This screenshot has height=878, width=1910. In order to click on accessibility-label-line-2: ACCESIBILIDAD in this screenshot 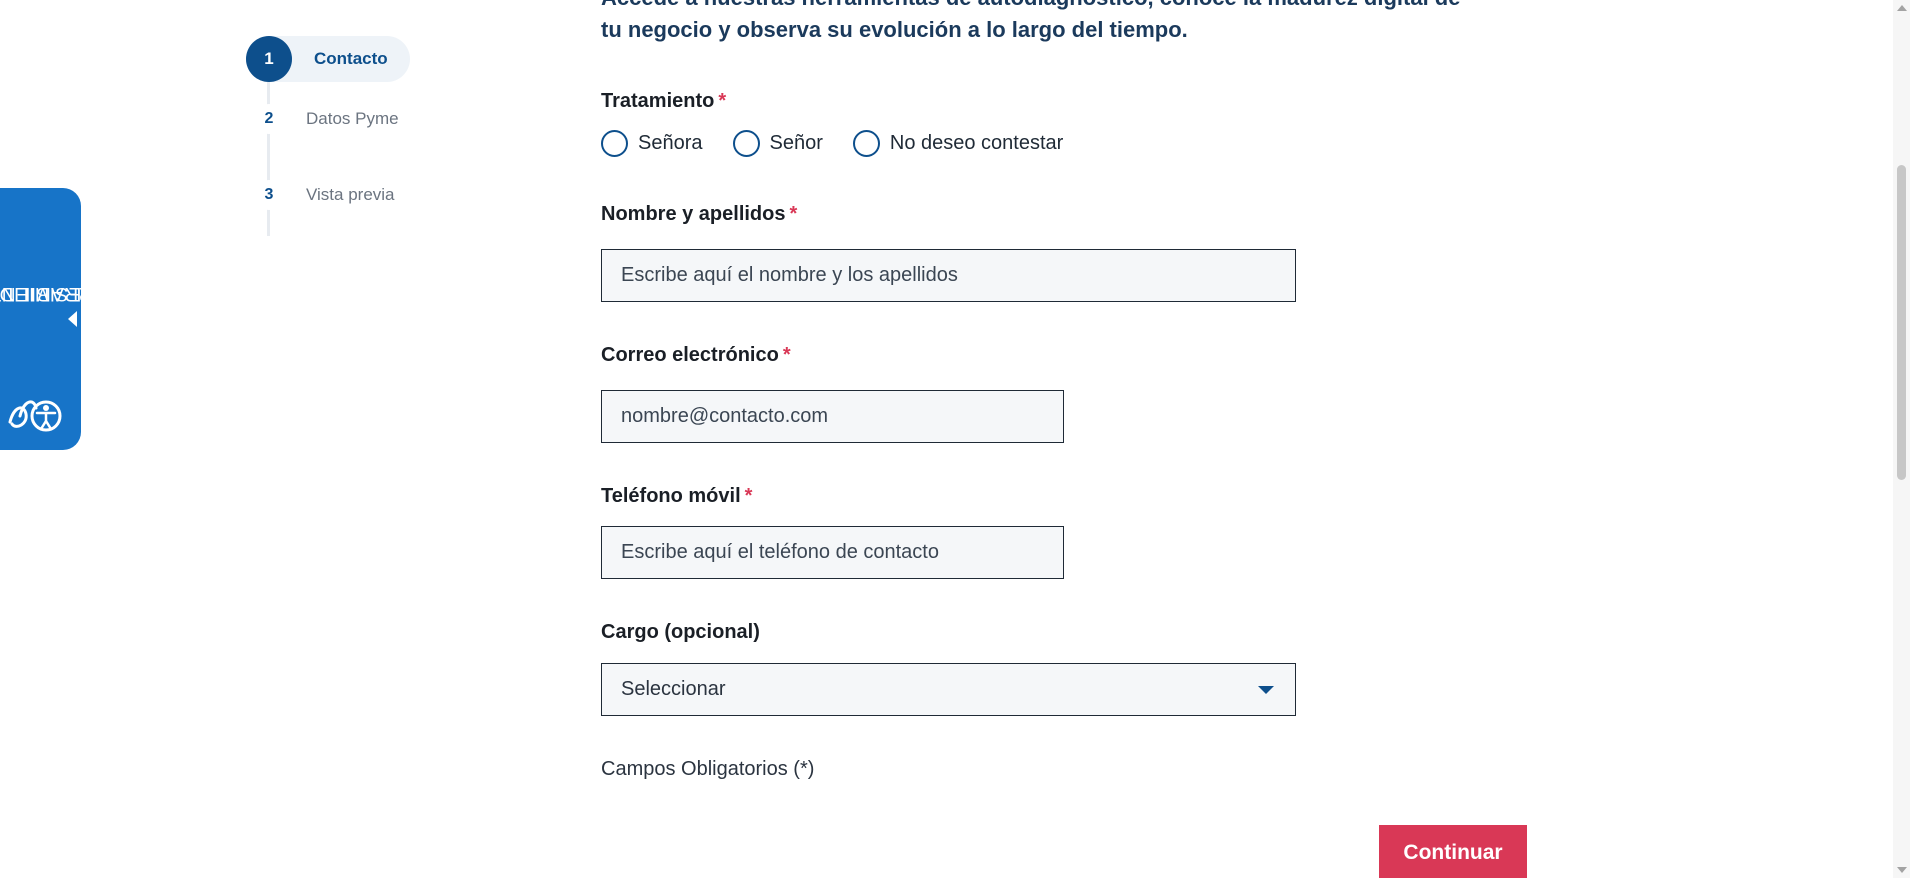, I will do `click(61, 293)`.